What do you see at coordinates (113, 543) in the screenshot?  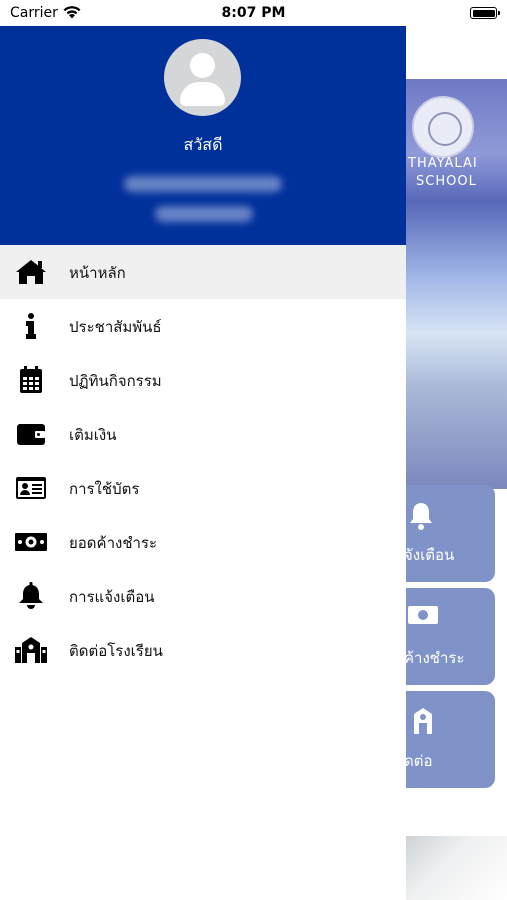 I see `menu-item-label: ยอดค้างชำระ` at bounding box center [113, 543].